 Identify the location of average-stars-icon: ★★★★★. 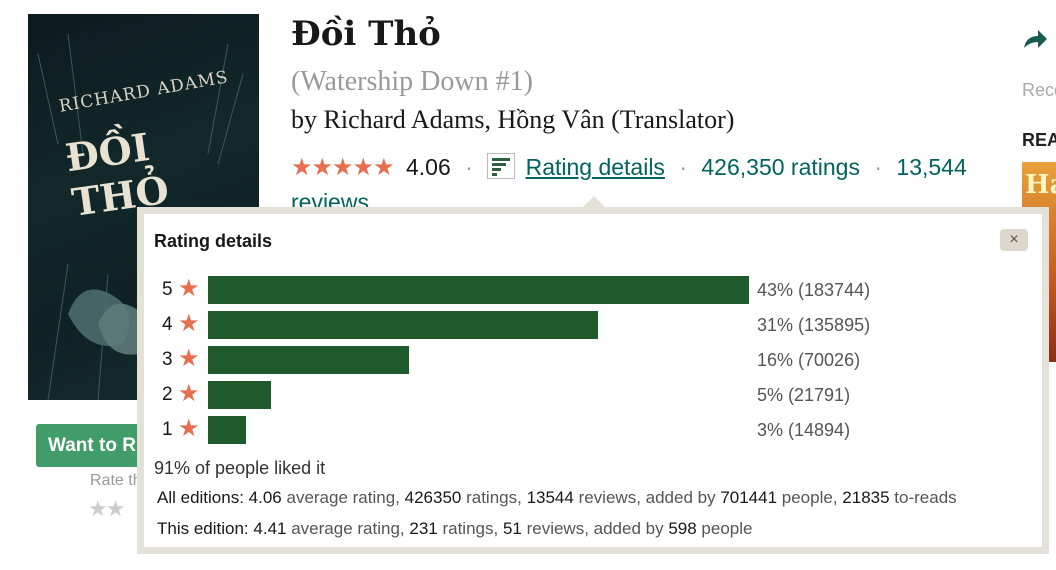
(343, 167).